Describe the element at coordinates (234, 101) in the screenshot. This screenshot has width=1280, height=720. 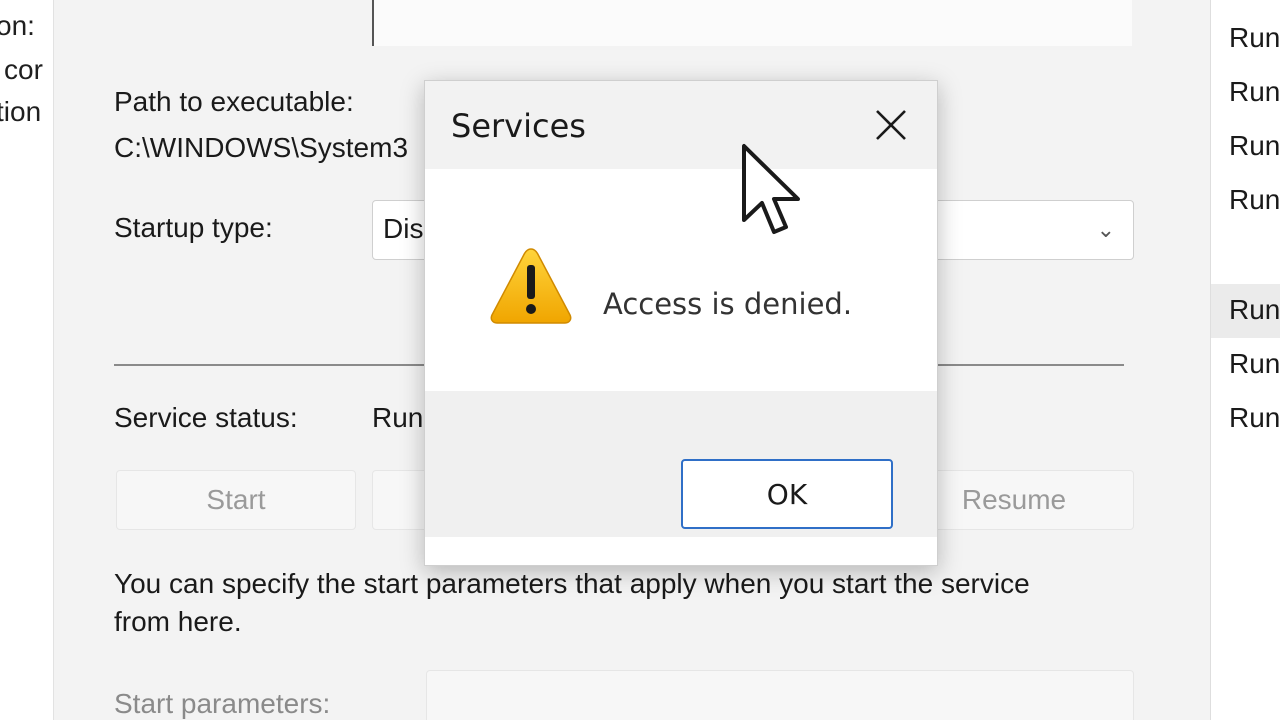
I see `path-label: Path to executable:` at that location.